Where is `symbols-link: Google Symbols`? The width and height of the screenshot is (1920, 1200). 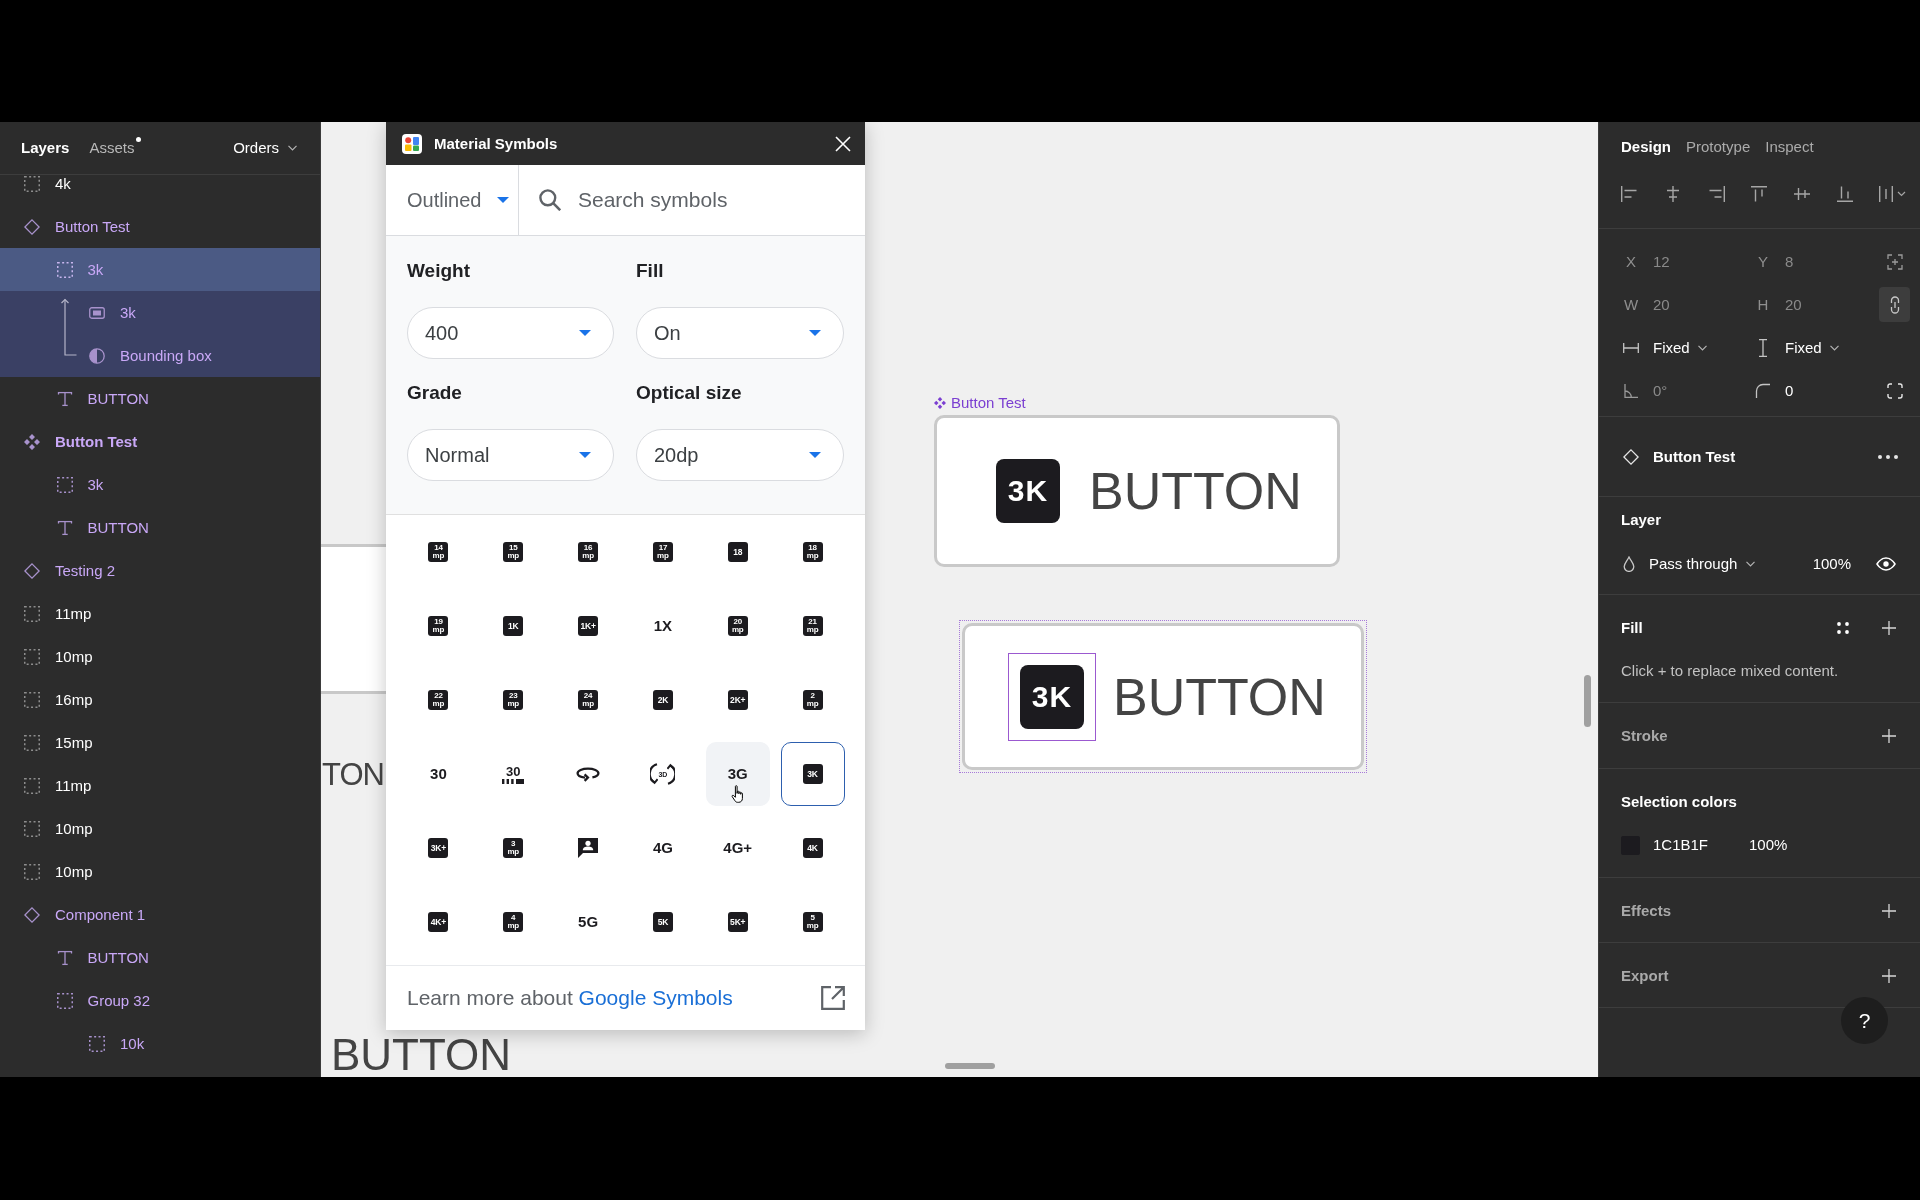
symbols-link: Google Symbols is located at coordinates (655, 997).